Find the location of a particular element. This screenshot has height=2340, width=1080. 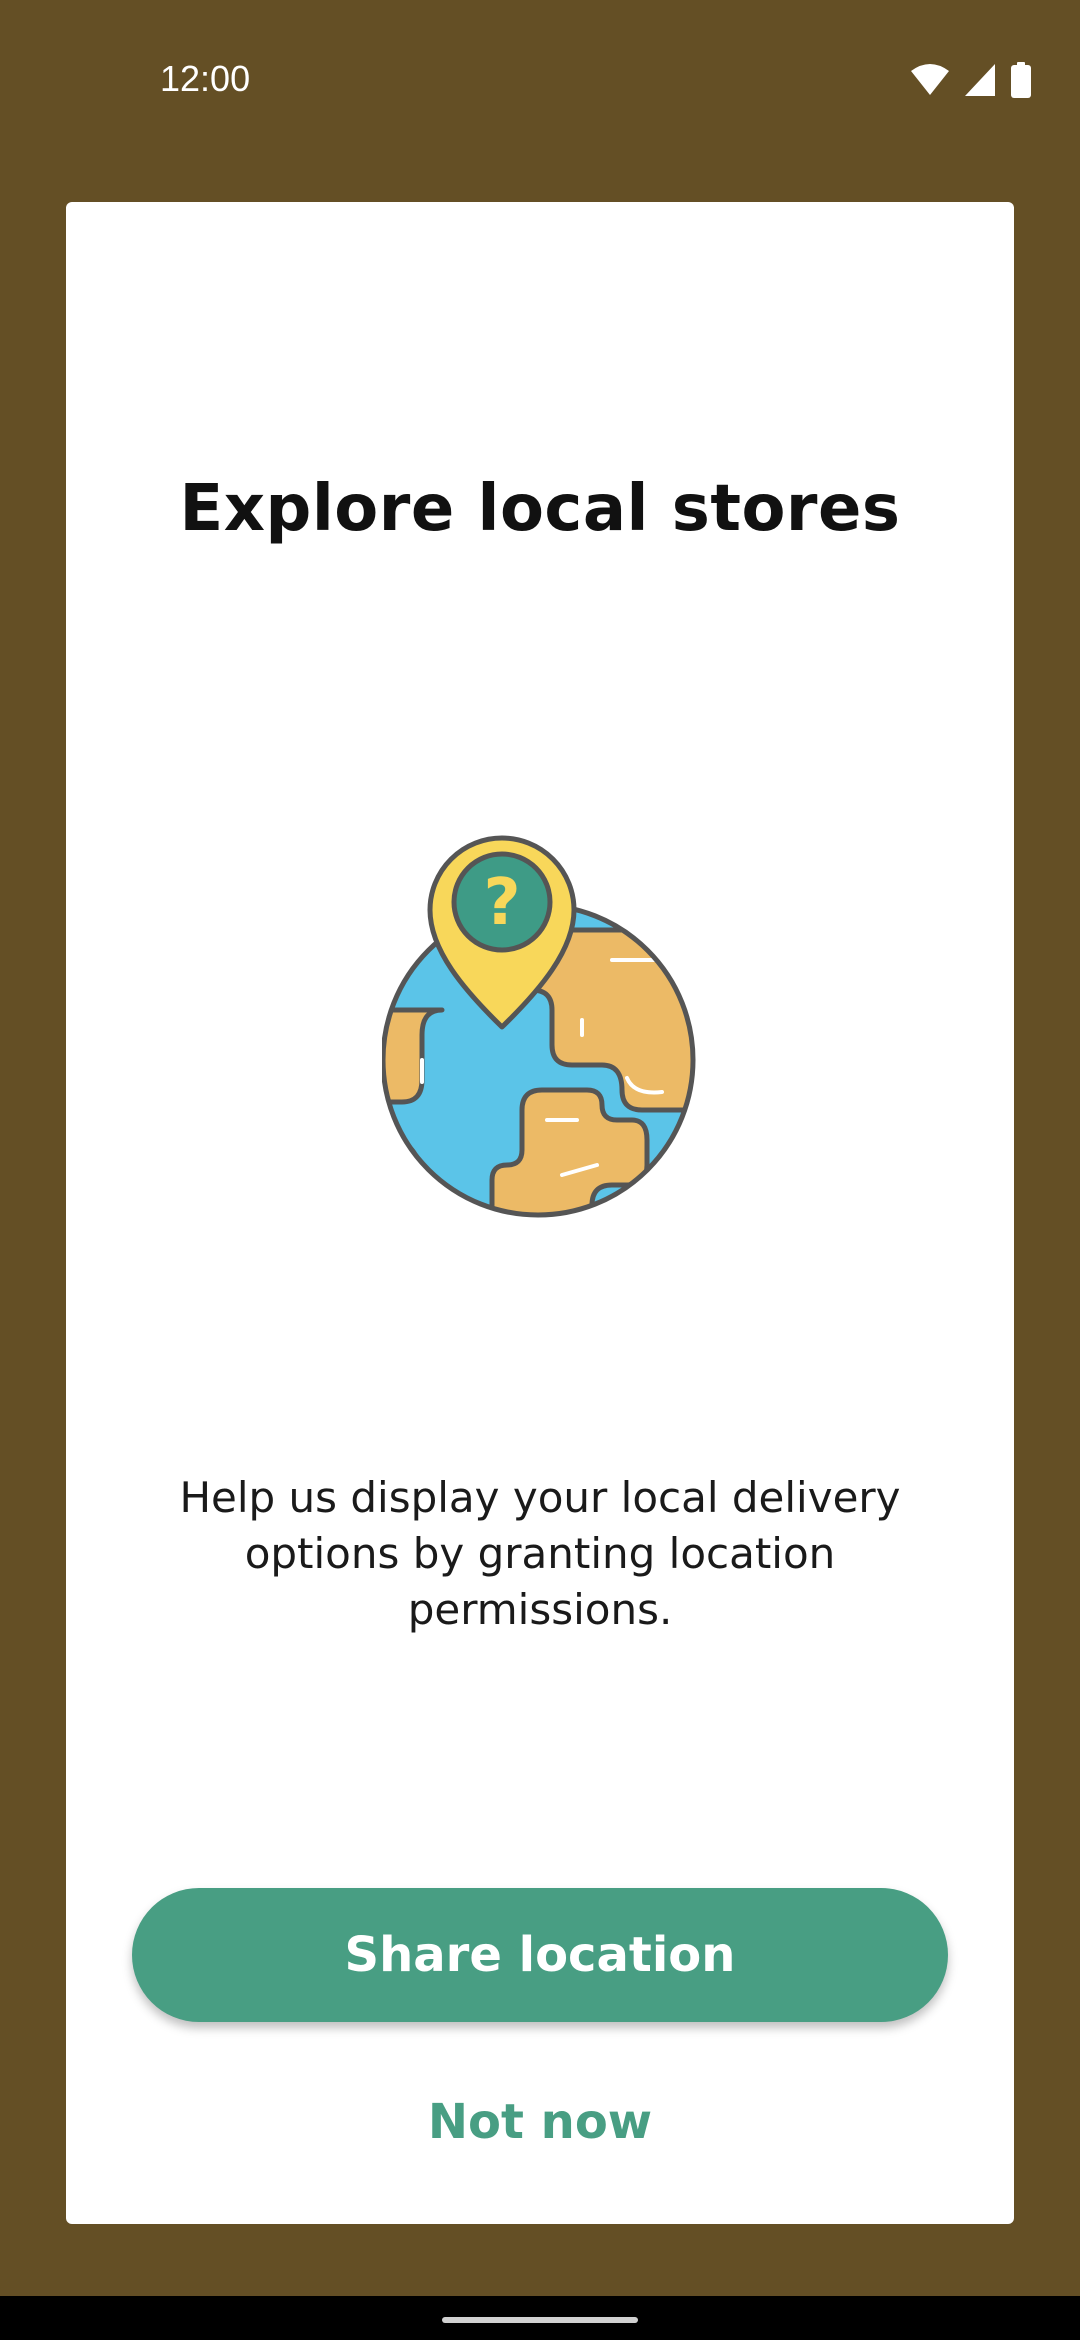

status-time: 12:00 is located at coordinates (205, 78).